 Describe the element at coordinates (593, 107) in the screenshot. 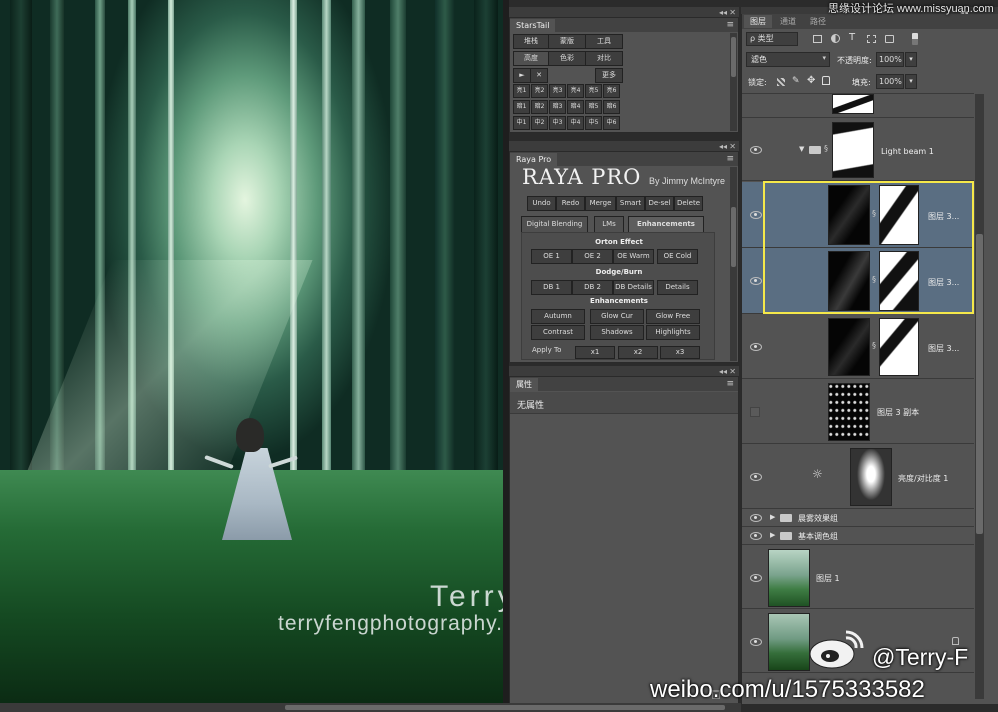

I see `grid-button: 暗5` at that location.